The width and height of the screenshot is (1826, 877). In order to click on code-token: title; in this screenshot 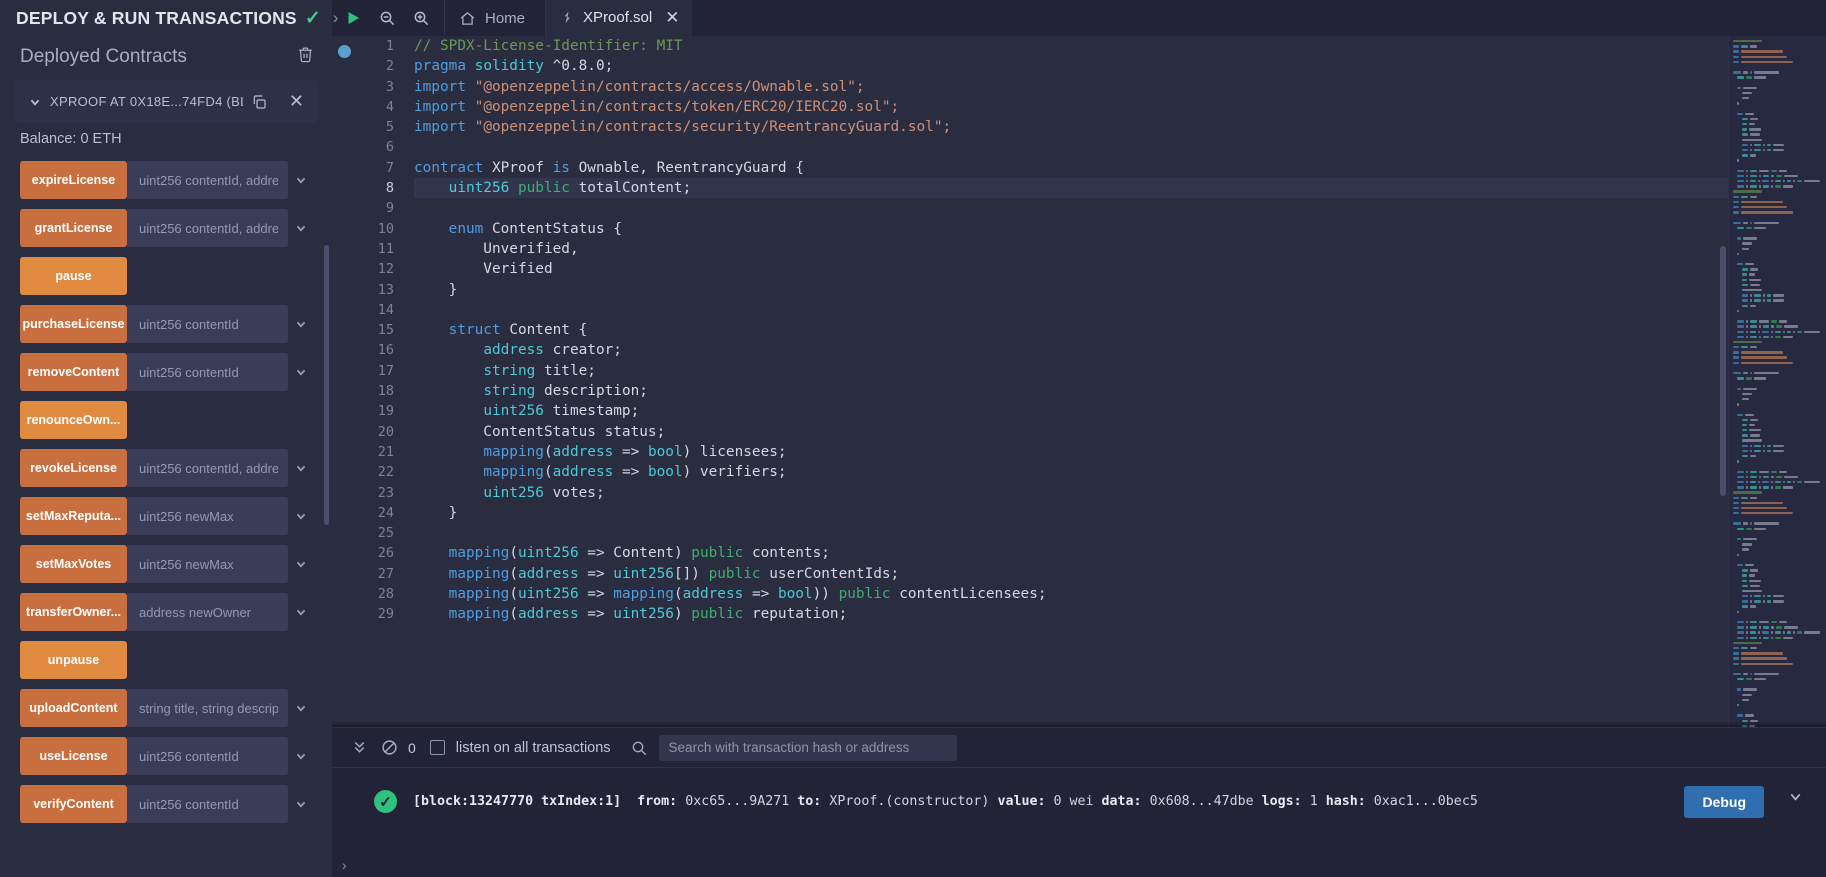, I will do `click(569, 370)`.